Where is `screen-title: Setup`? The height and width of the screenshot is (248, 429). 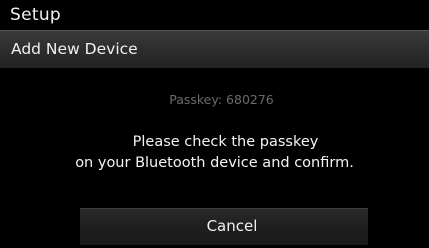
screen-title: Setup is located at coordinates (35, 15).